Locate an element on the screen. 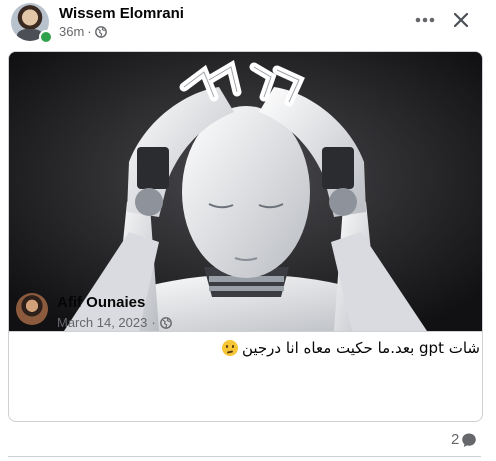 This screenshot has width=496, height=461. close-icon is located at coordinates (461, 20).